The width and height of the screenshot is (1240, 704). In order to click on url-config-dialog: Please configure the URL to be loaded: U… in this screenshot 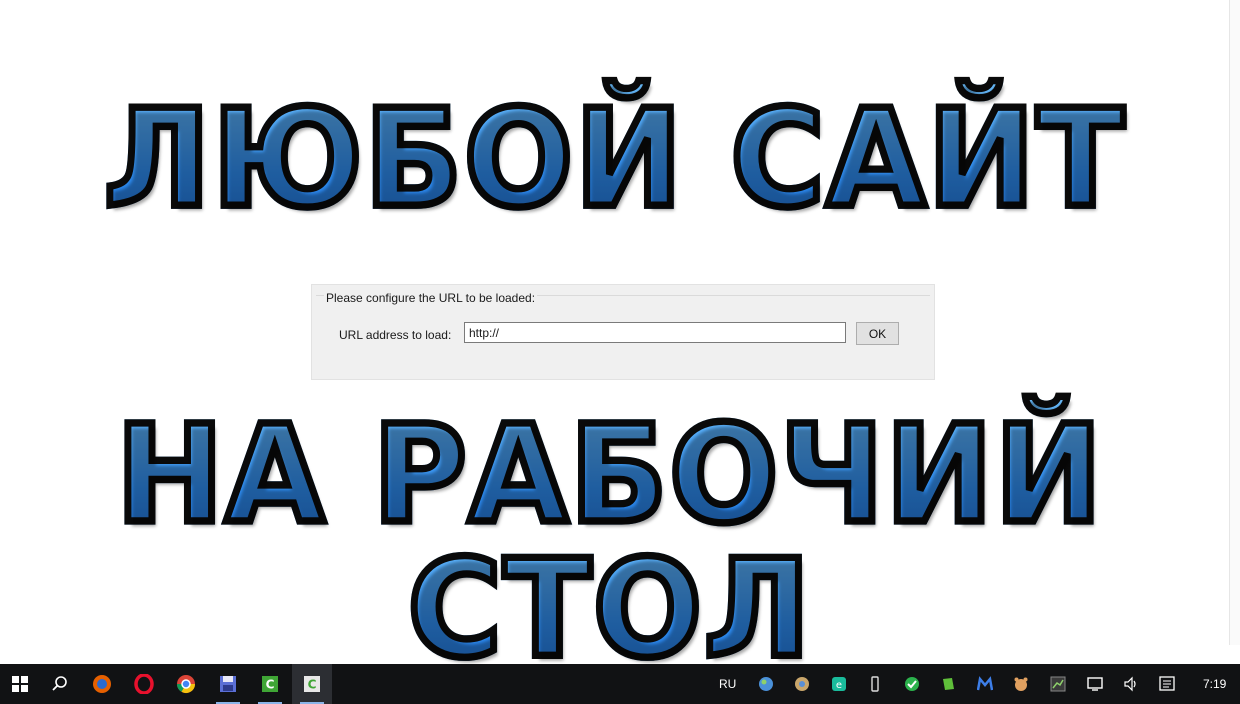, I will do `click(623, 332)`.